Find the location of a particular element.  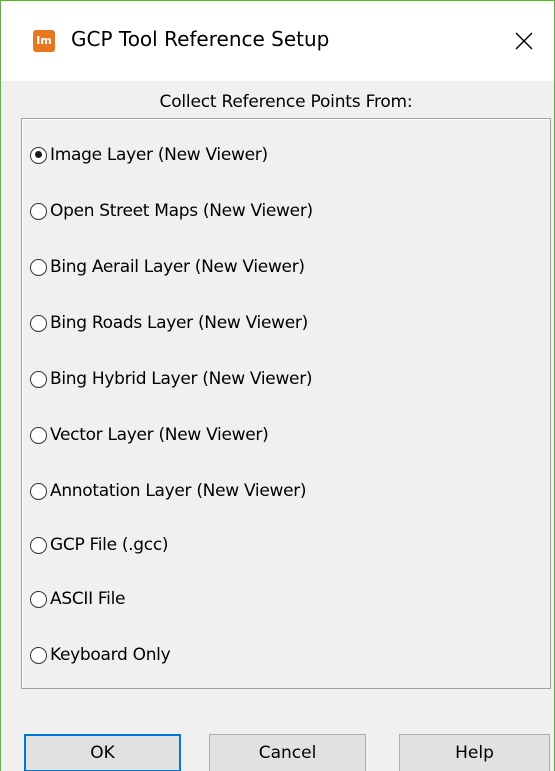

radio-label: GCP File (.gcc) is located at coordinates (109, 545).